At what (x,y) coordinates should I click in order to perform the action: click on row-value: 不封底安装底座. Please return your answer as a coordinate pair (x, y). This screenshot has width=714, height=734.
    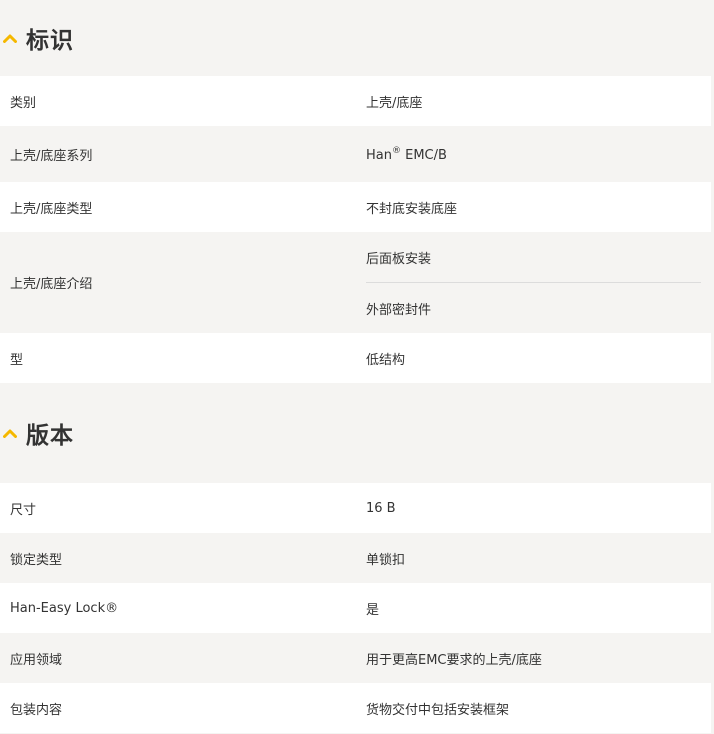
    Looking at the image, I should click on (412, 209).